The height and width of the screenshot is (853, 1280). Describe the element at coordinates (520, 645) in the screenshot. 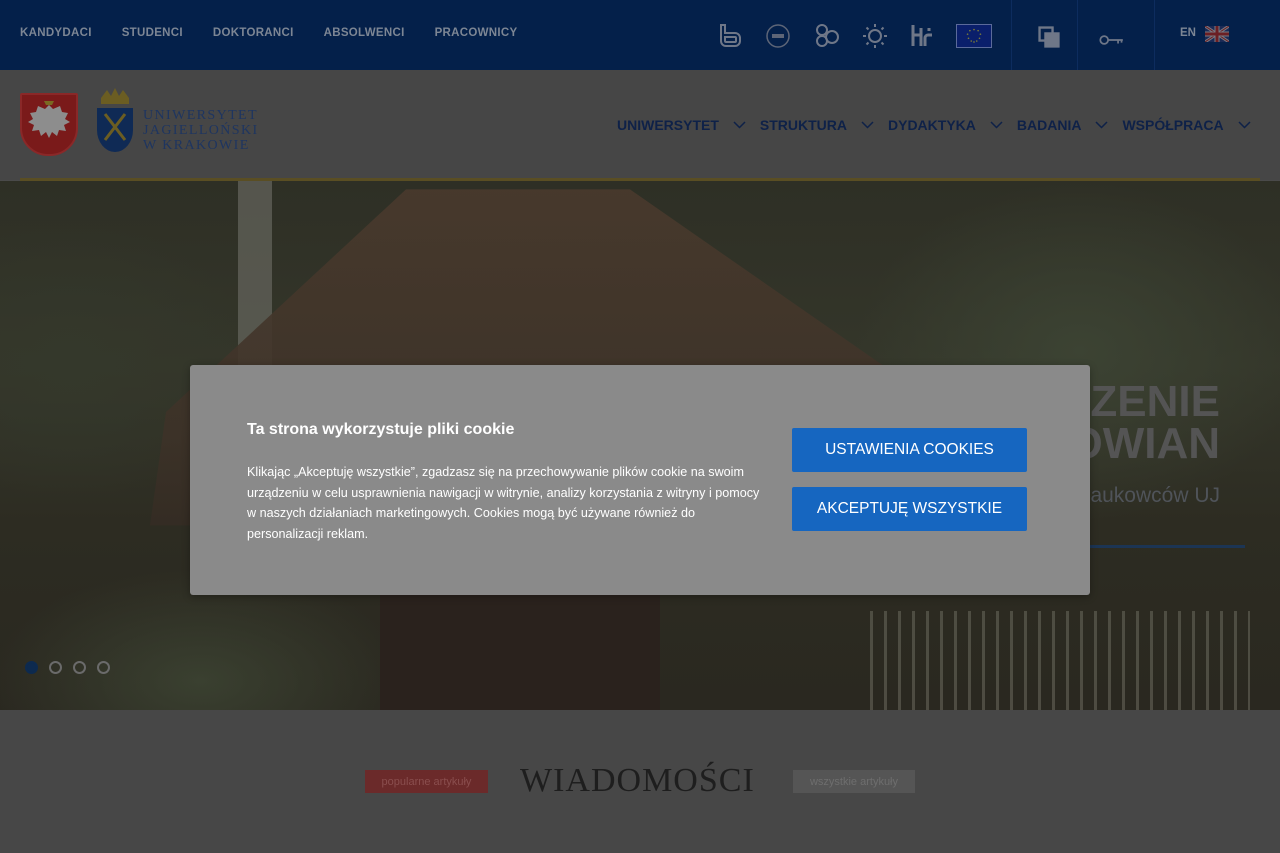

I see `hero-image-hut-wall` at that location.